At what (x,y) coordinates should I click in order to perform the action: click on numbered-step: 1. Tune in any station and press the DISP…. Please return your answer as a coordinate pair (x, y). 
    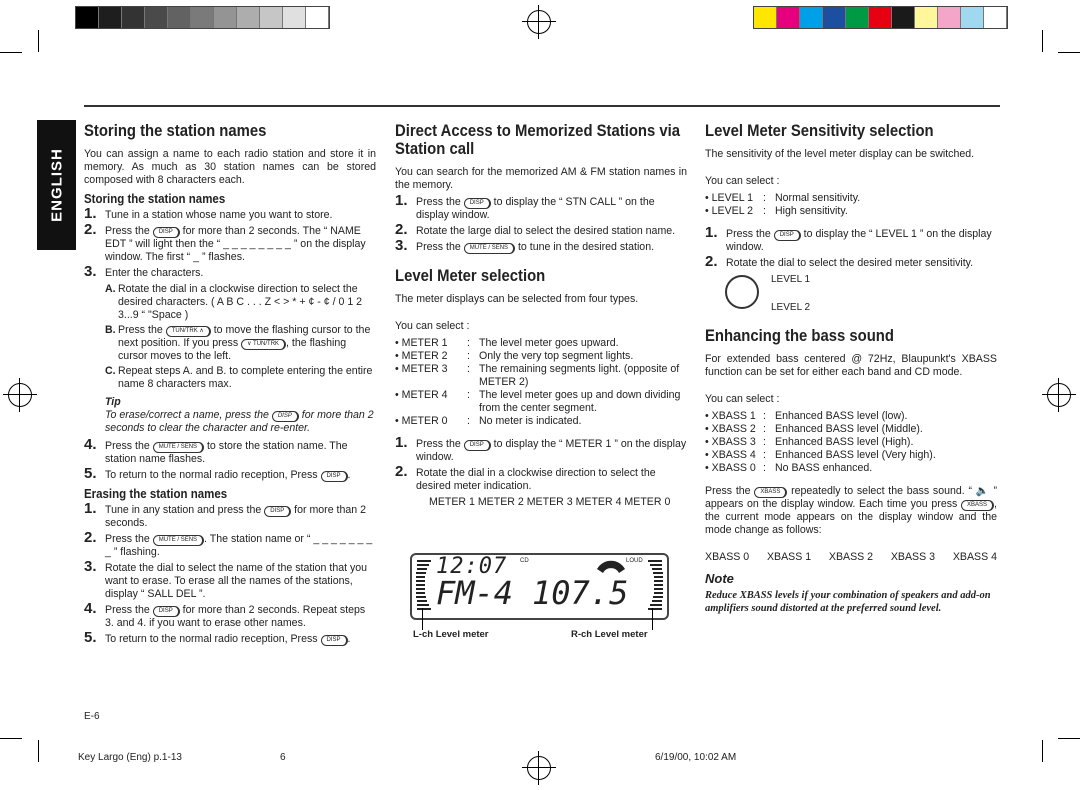
    Looking at the image, I should click on (230, 515).